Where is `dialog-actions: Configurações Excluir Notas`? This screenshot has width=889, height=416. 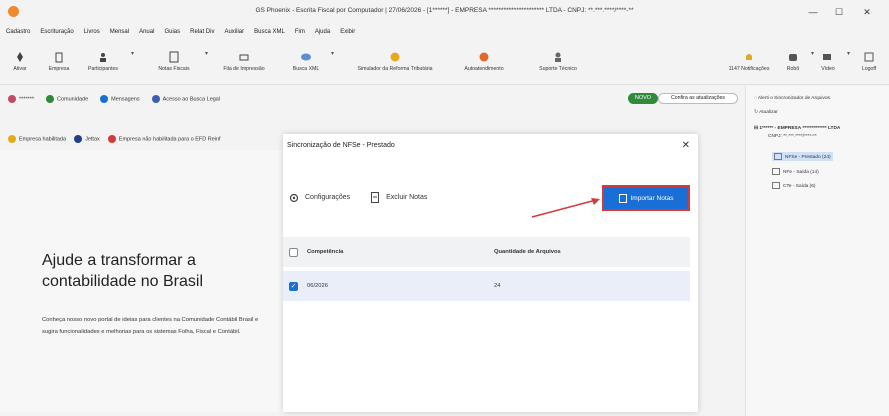
dialog-actions: Configurações Excluir Notas is located at coordinates (358, 197).